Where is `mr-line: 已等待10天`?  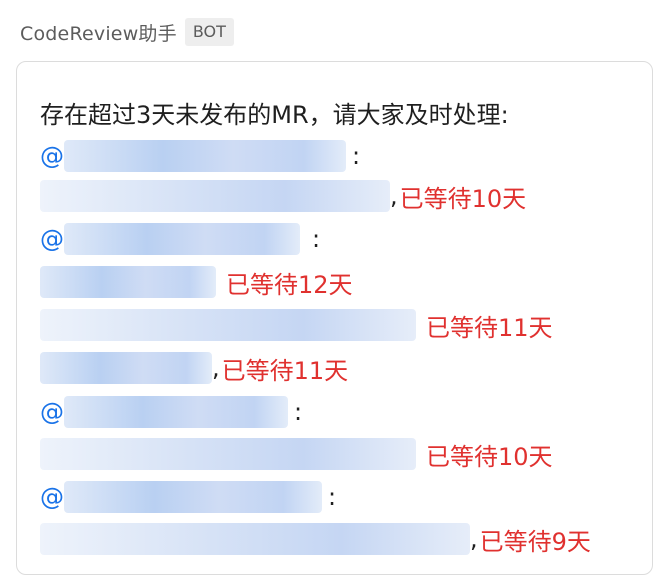
mr-line: 已等待10天 is located at coordinates (296, 454).